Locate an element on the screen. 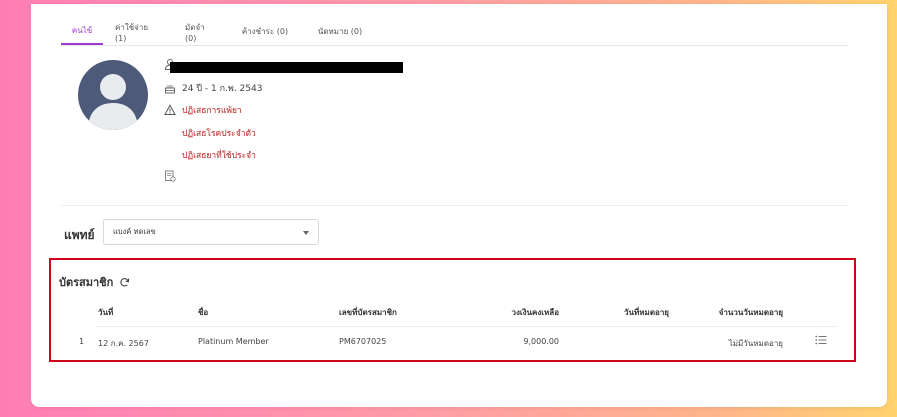 The image size is (897, 417). section-divider is located at coordinates (454, 205).